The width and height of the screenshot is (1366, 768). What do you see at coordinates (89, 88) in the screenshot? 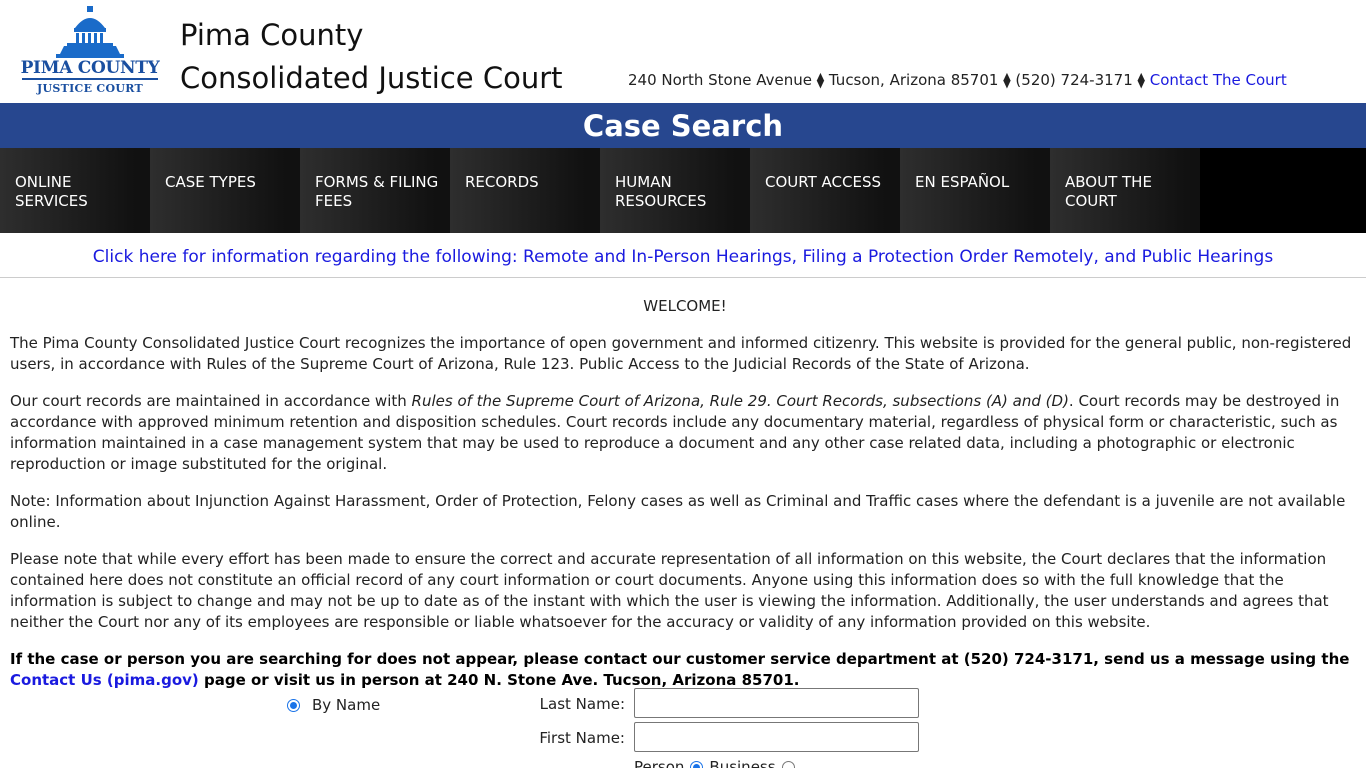
I see `logo-subtitle: JUSTICE COURT` at bounding box center [89, 88].